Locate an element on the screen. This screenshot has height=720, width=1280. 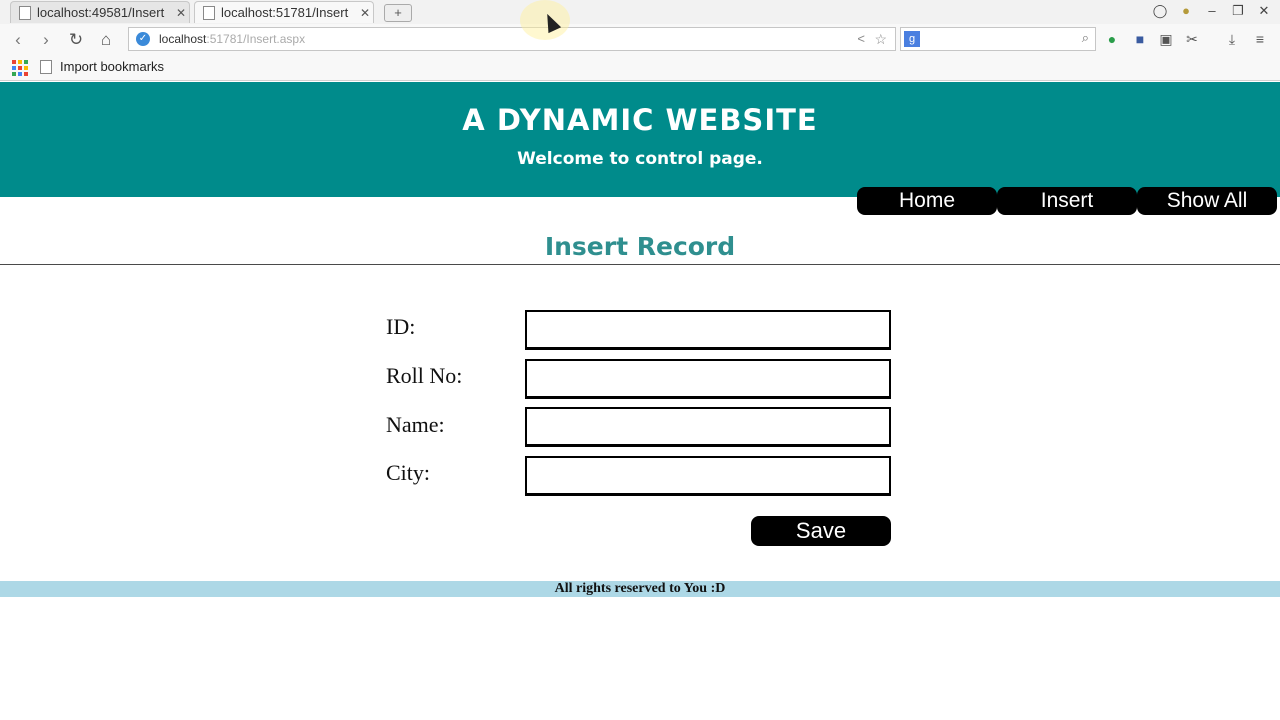
site-title: A DYNAMIC WEBSITE is located at coordinates (640, 120).